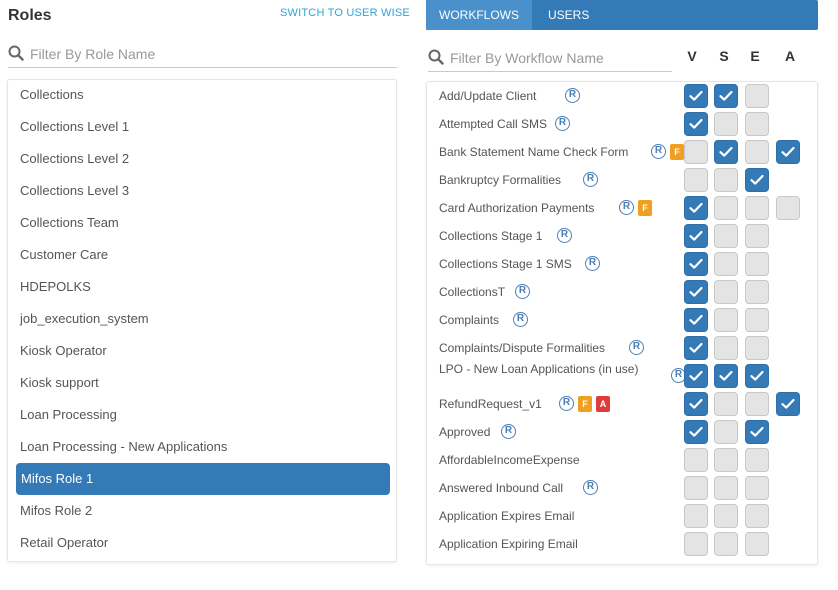 The height and width of the screenshot is (590, 838). Describe the element at coordinates (64, 255) in the screenshot. I see `role-item: Customer Care` at that location.